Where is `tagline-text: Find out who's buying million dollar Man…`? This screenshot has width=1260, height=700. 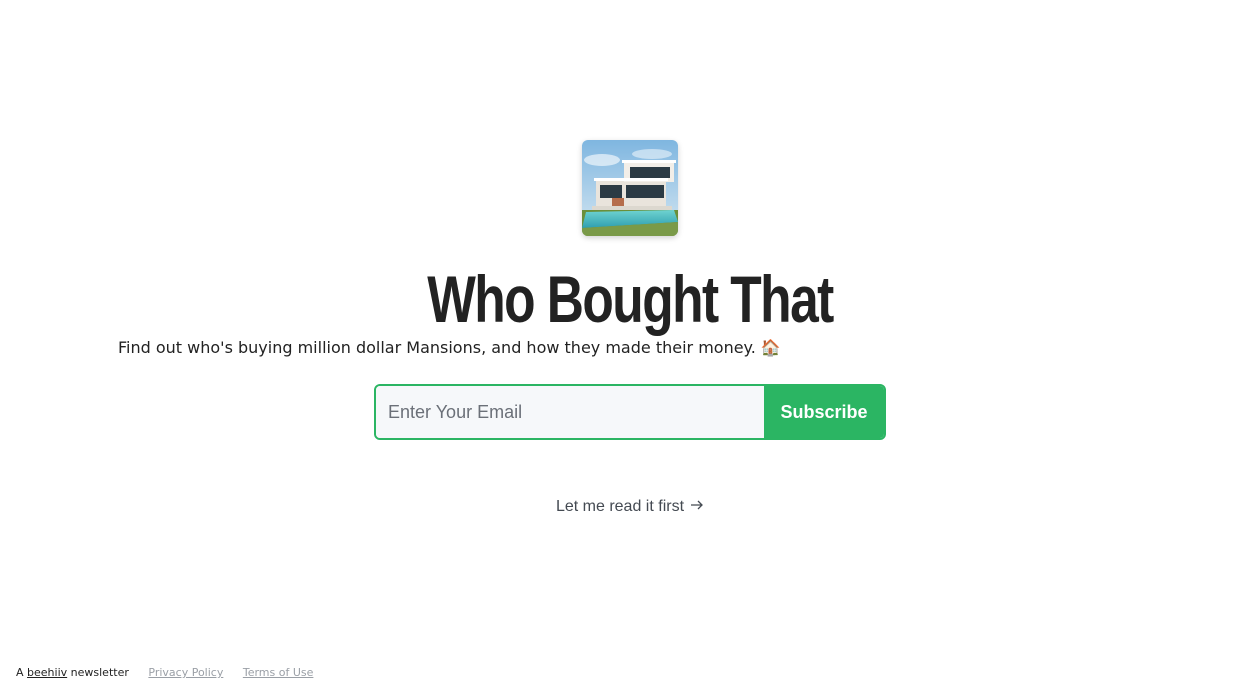 tagline-text: Find out who's buying million dollar Man… is located at coordinates (437, 347).